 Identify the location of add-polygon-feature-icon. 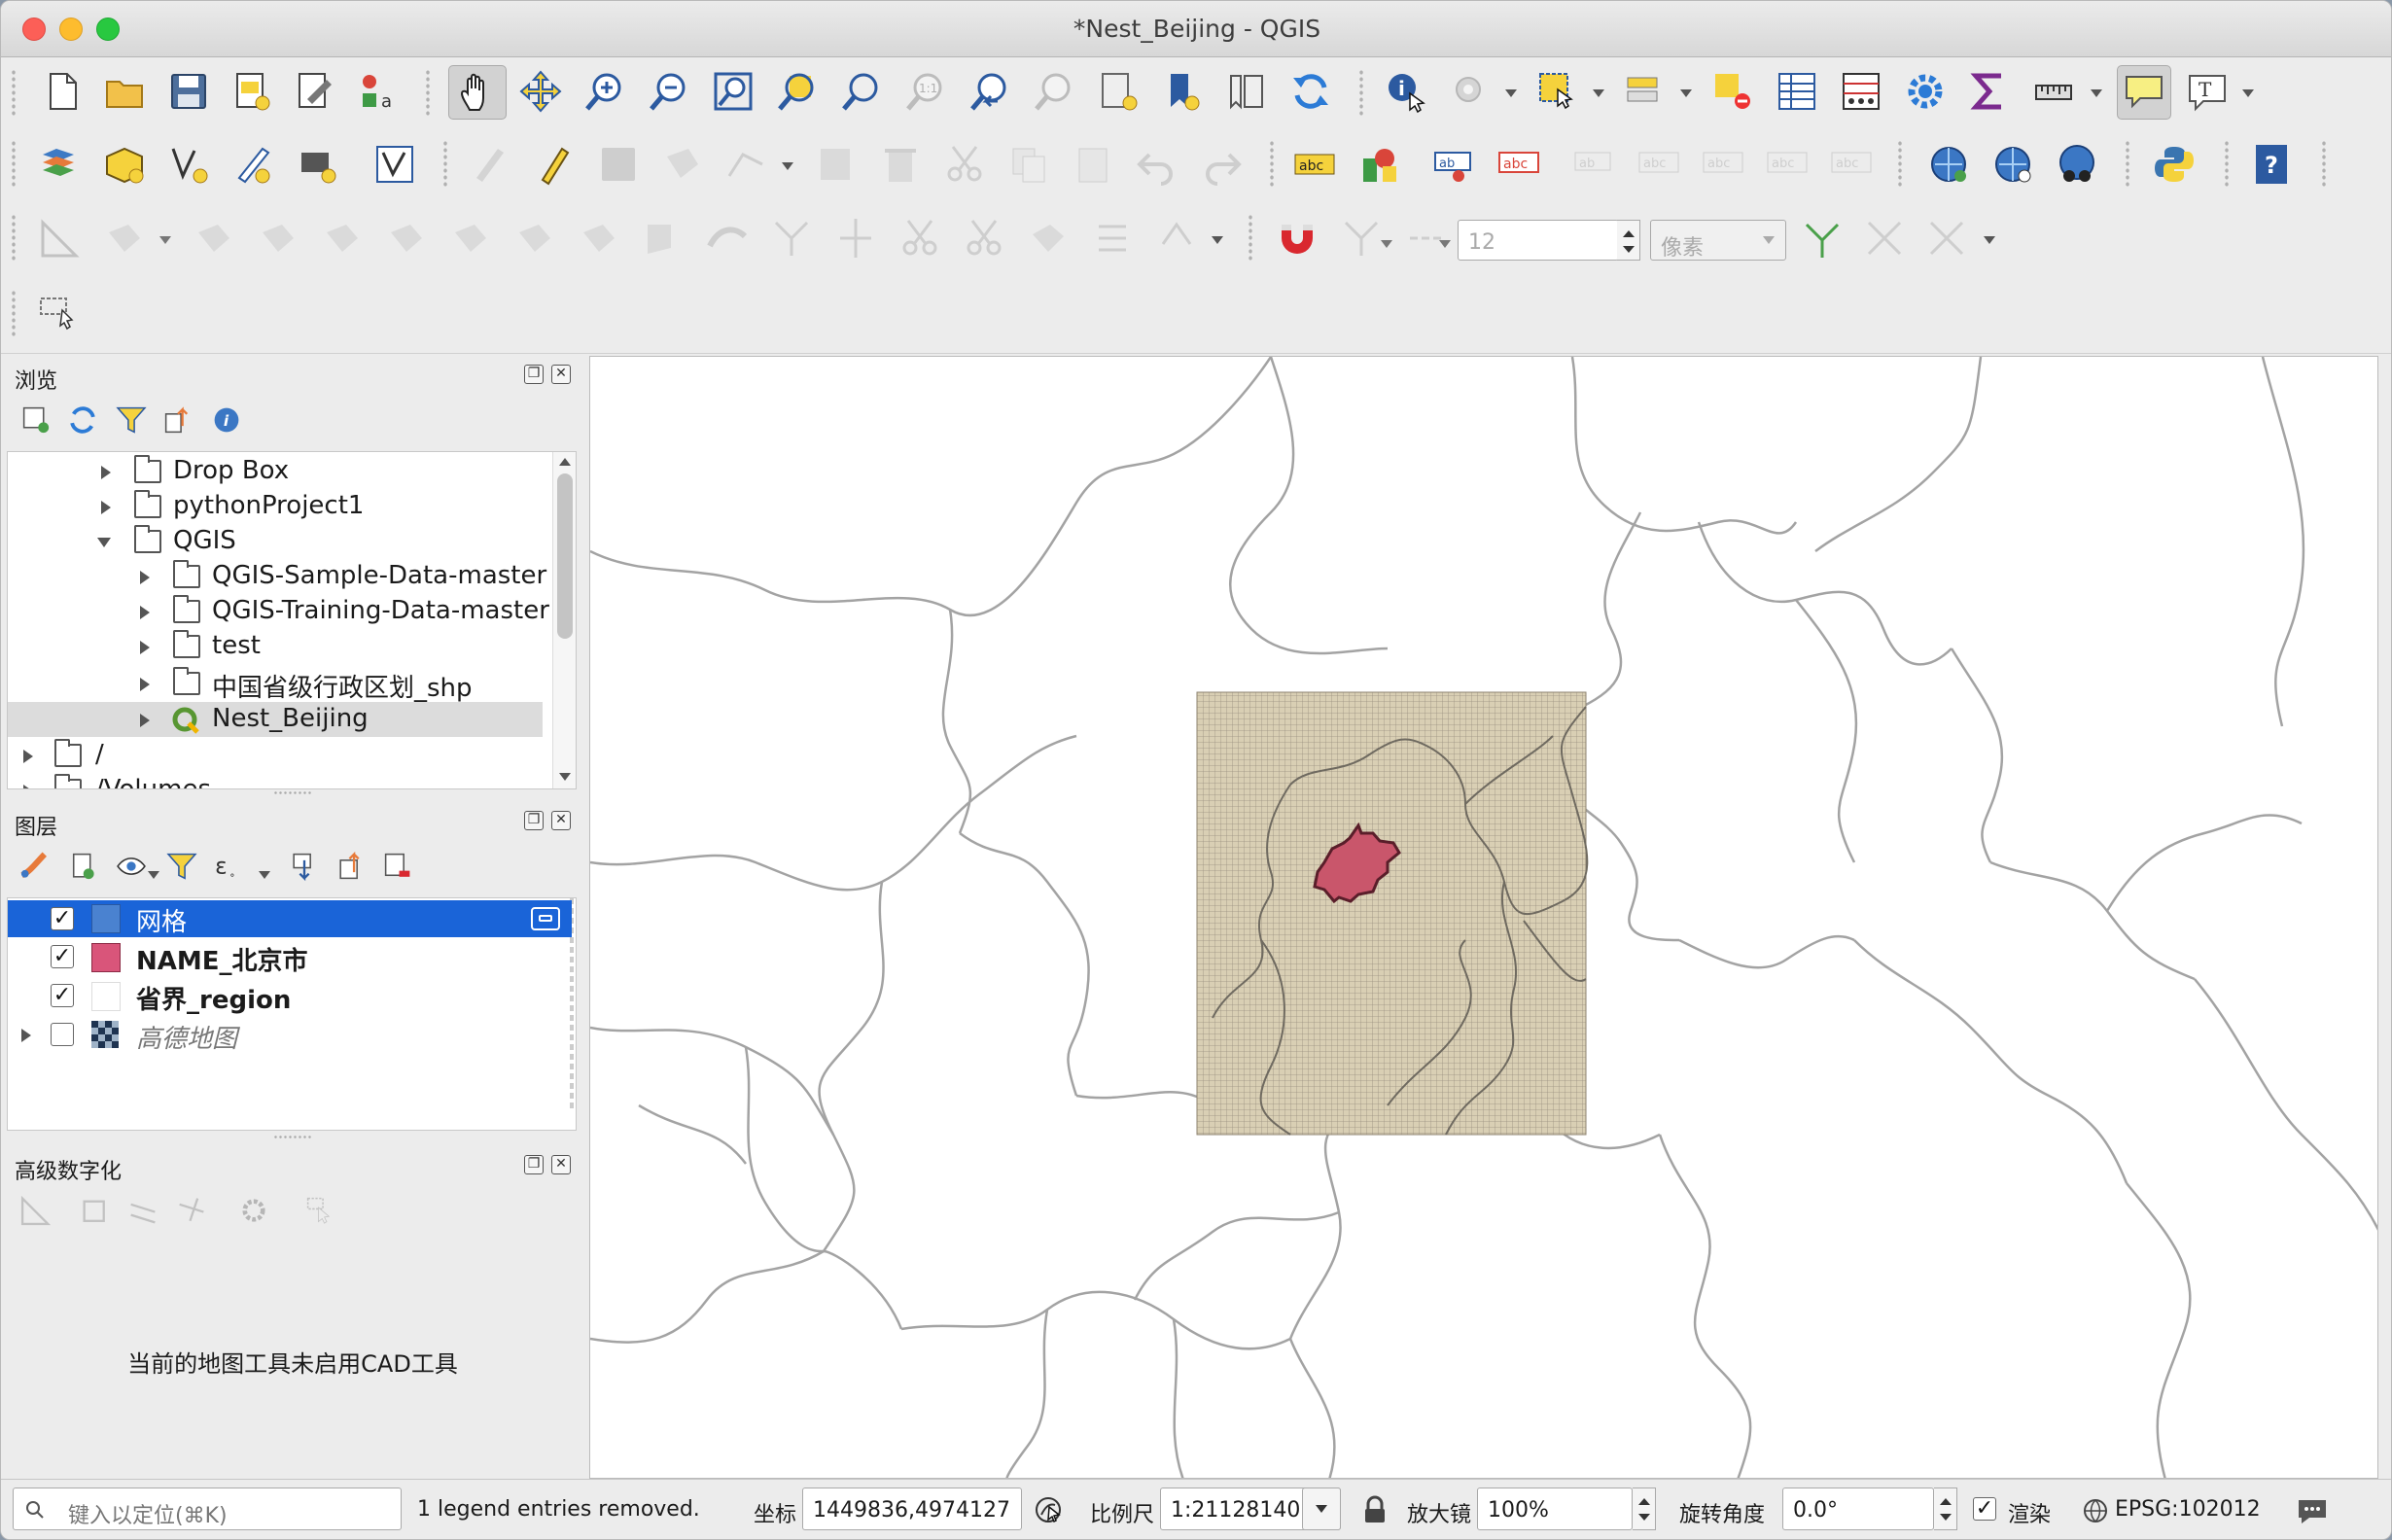
(682, 164).